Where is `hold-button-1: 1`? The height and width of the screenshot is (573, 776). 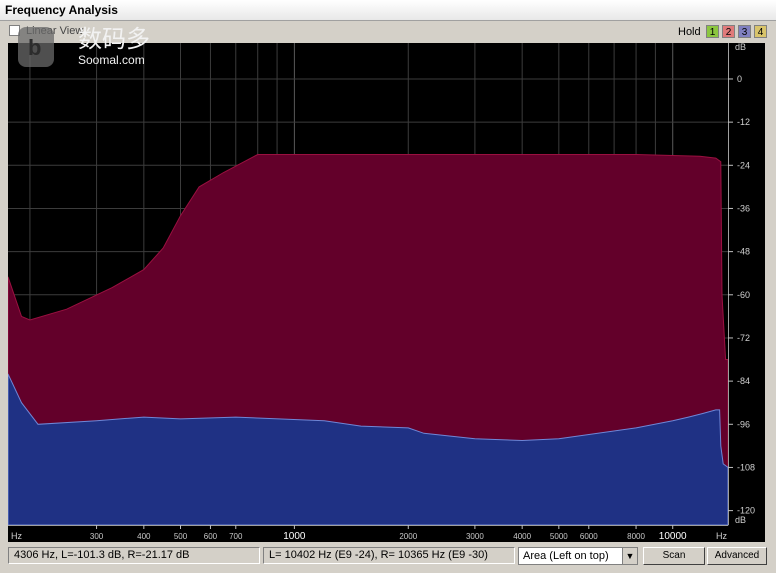 hold-button-1: 1 is located at coordinates (712, 31).